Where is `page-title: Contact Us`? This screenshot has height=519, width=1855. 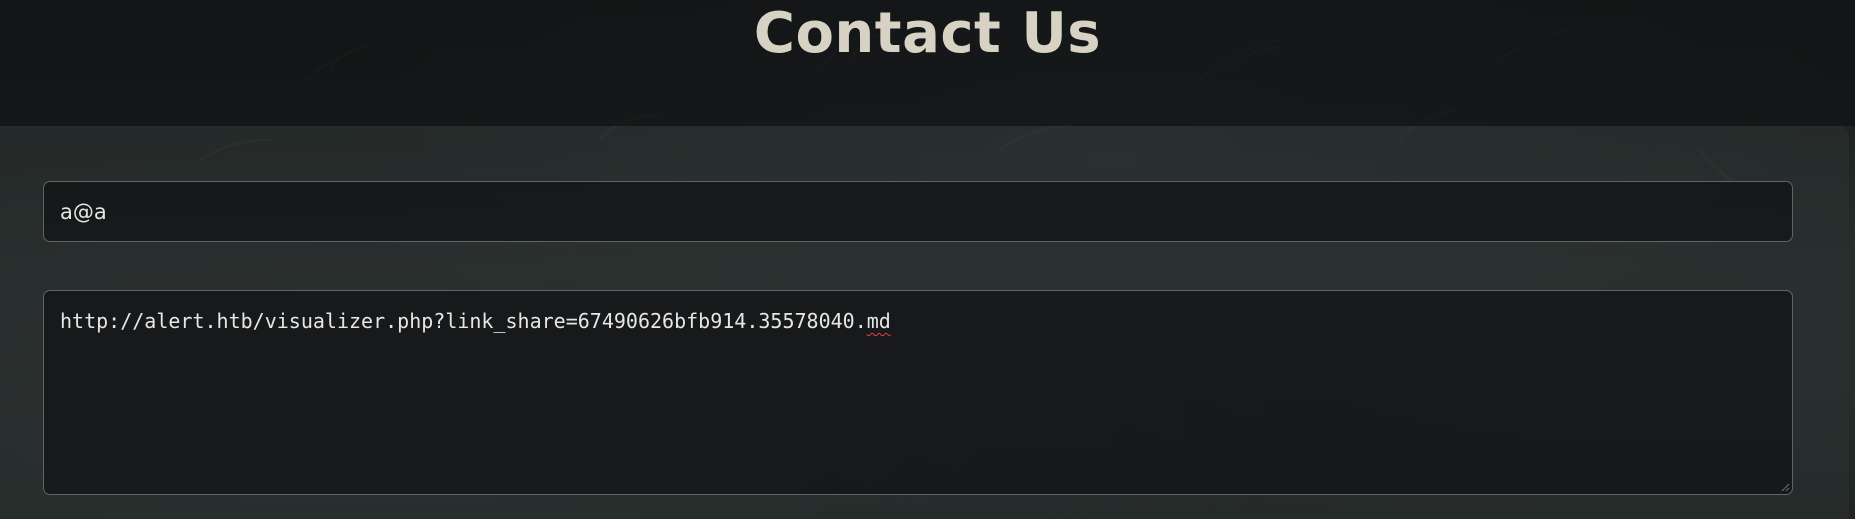 page-title: Contact Us is located at coordinates (927, 33).